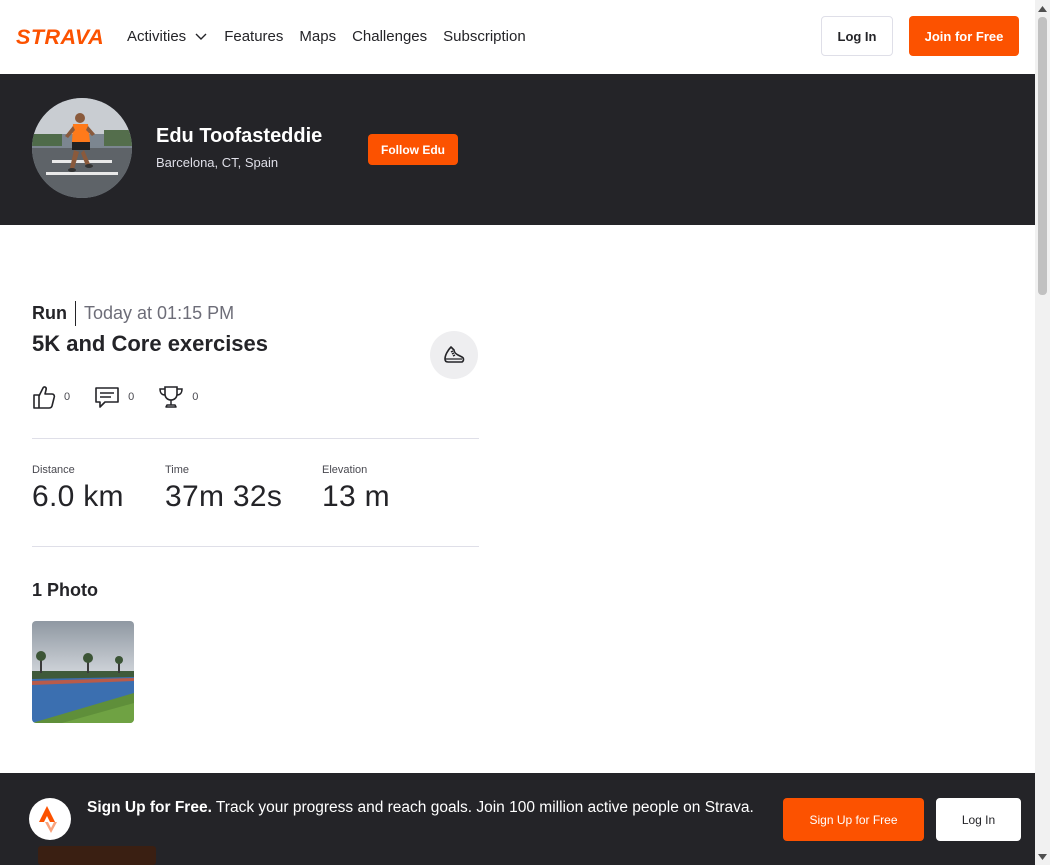 The width and height of the screenshot is (1050, 865). What do you see at coordinates (65, 590) in the screenshot?
I see `photos-heading: 1 Photo` at bounding box center [65, 590].